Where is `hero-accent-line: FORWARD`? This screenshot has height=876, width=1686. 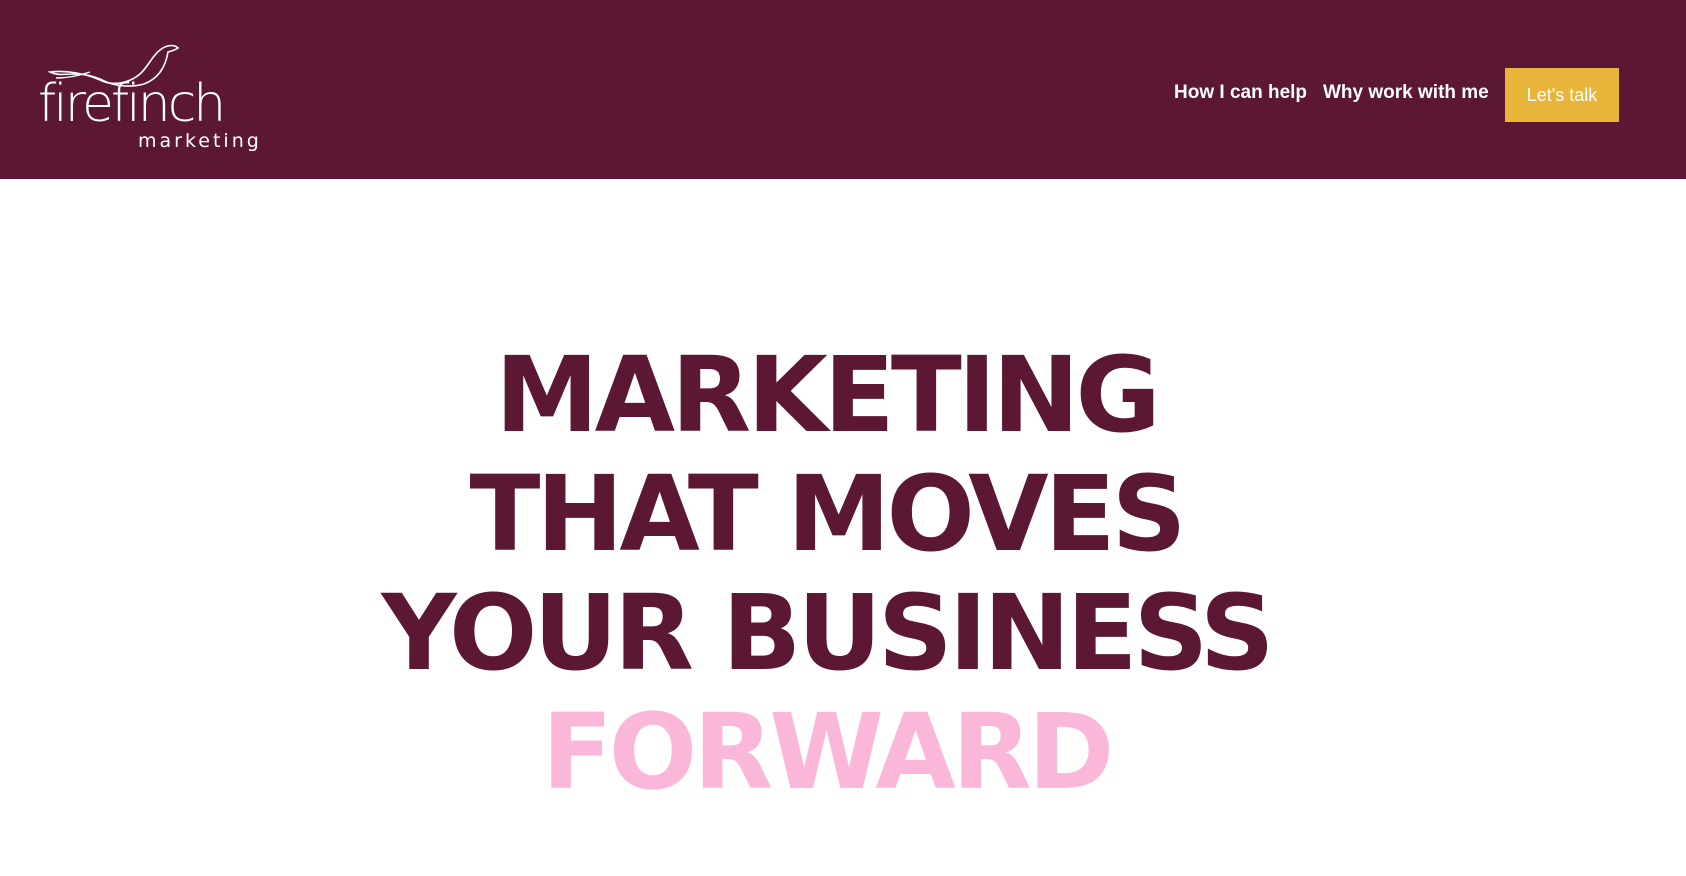
hero-accent-line: FORWARD is located at coordinates (827, 752).